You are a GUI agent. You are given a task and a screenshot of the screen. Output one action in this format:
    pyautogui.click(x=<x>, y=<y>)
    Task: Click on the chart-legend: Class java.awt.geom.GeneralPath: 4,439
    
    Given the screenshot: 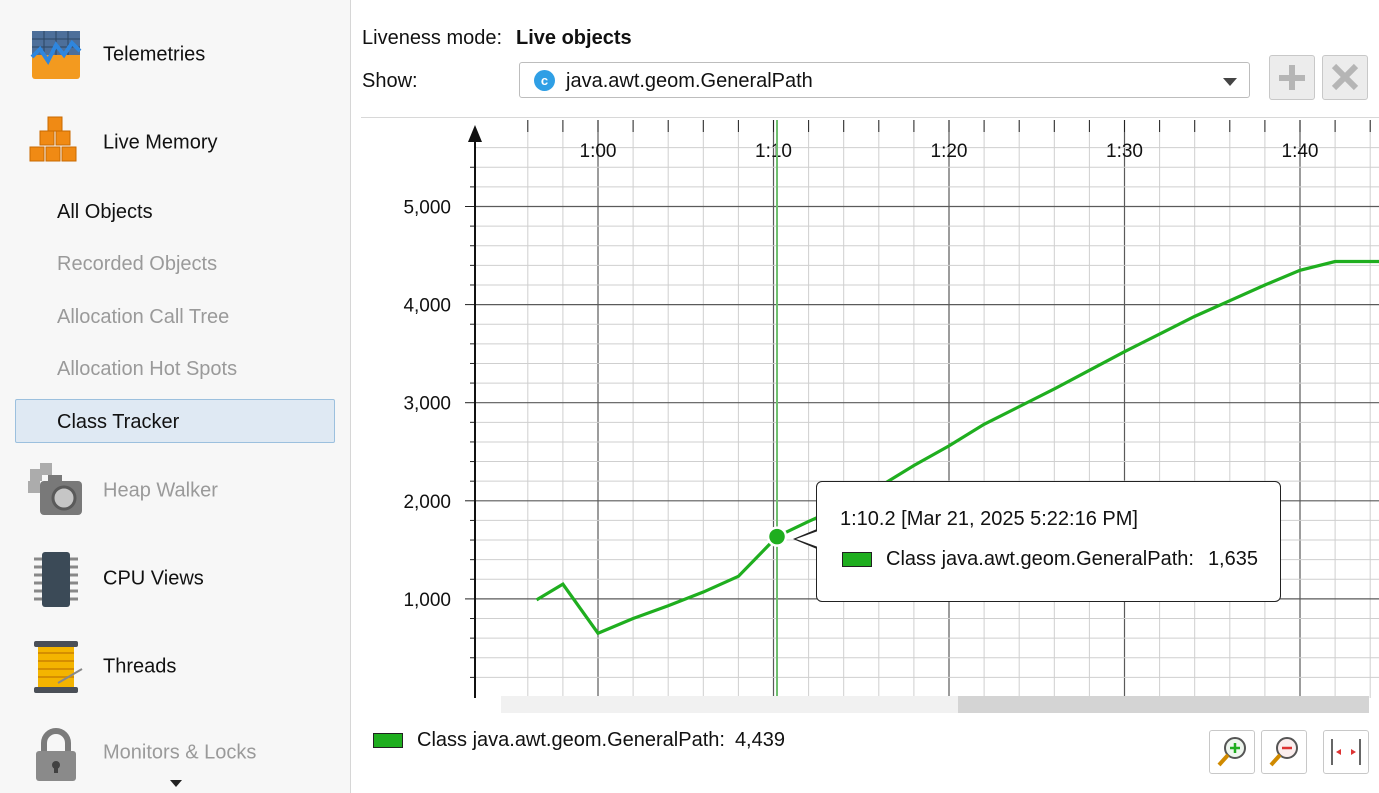 What is the action you would take?
    pyautogui.click(x=579, y=740)
    